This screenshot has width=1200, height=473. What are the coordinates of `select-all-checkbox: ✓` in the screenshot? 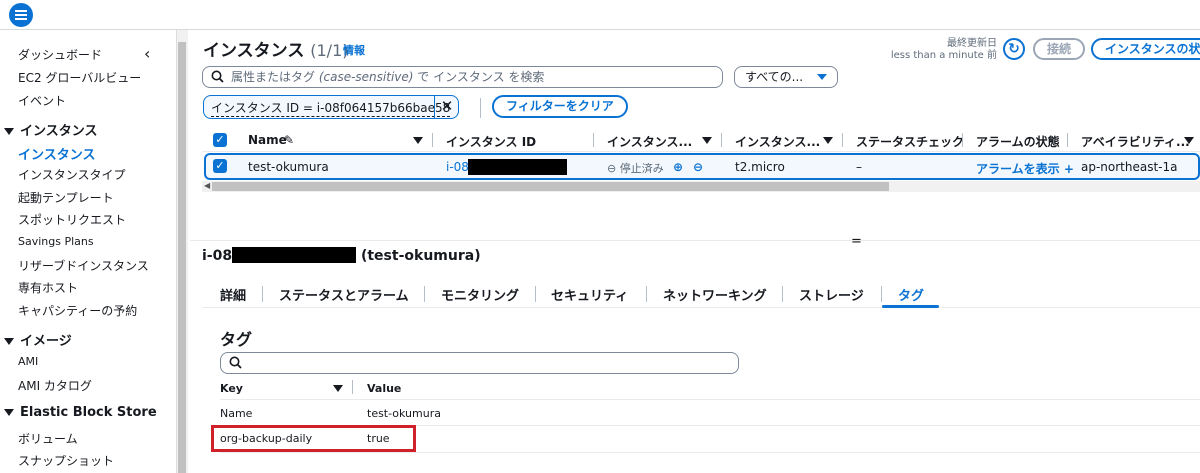 It's located at (220, 140).